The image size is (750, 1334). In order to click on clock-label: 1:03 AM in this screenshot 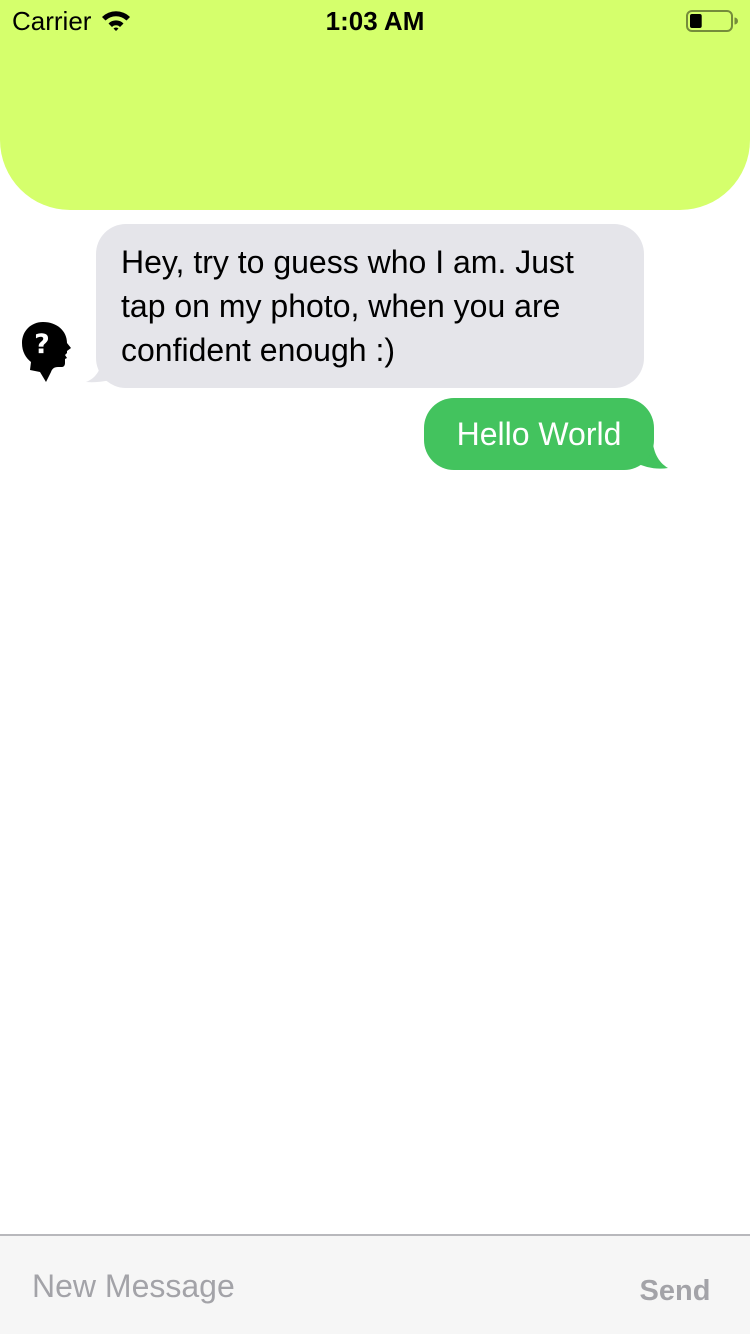, I will do `click(375, 21)`.